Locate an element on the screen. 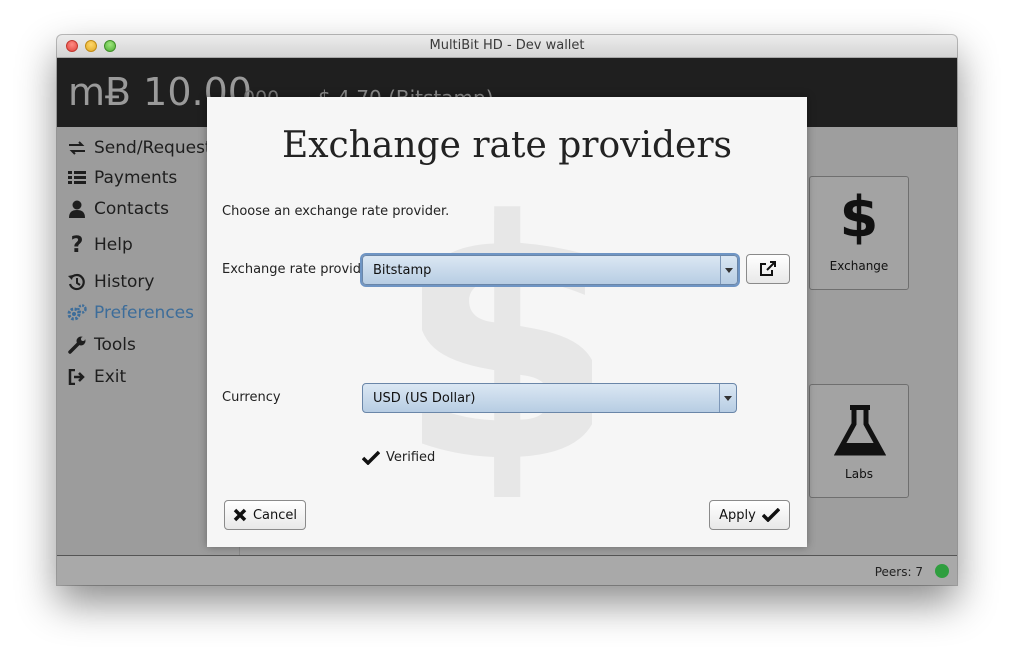 The image size is (1014, 664). sidebar-item-tools: Tools is located at coordinates (101, 345).